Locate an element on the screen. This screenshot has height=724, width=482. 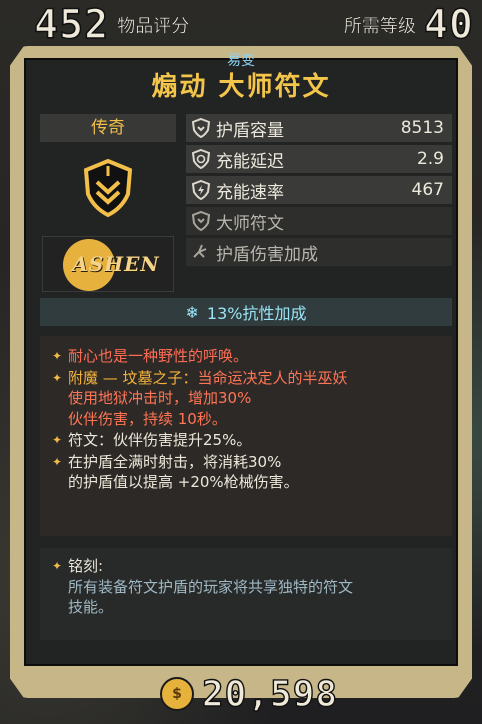
shield-chevron-icon is located at coordinates (108, 188).